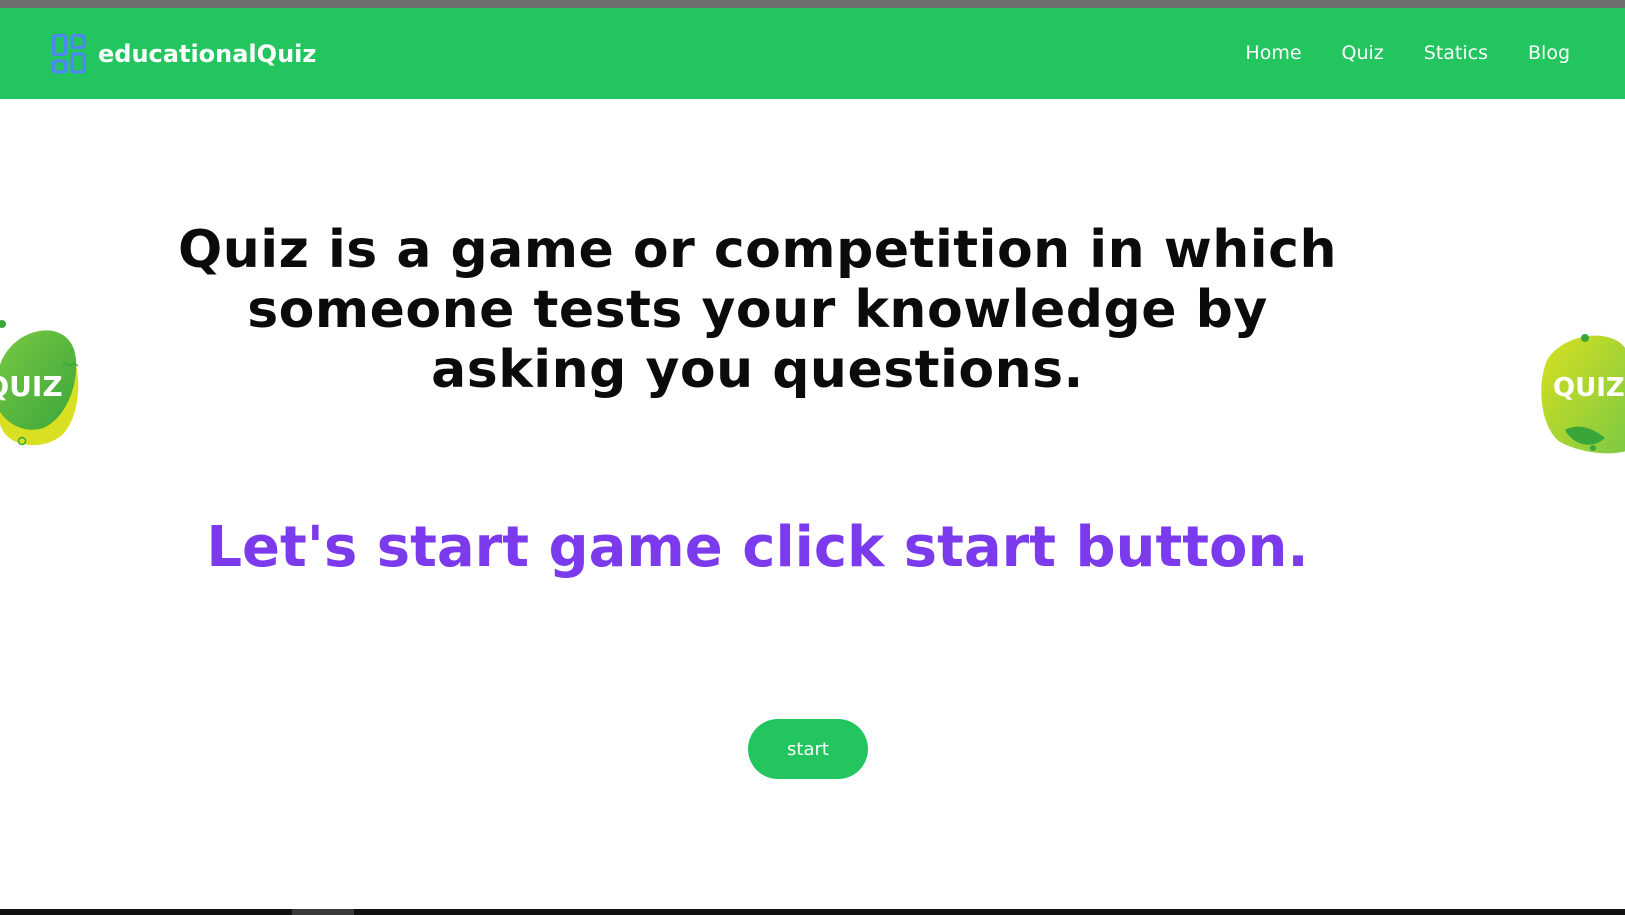  What do you see at coordinates (1549, 53) in the screenshot?
I see `nav-link-blog: Blog` at bounding box center [1549, 53].